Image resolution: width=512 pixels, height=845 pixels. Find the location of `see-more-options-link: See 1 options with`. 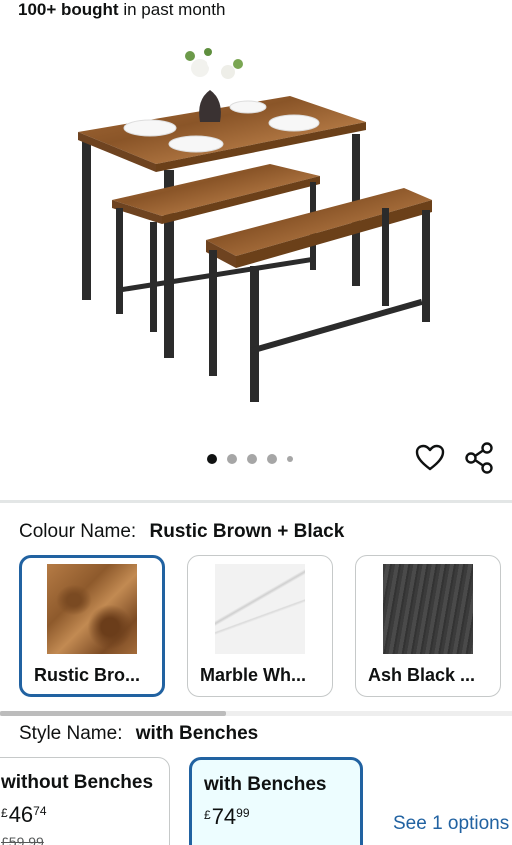

see-more-options-link: See 1 options with is located at coordinates (452, 824).